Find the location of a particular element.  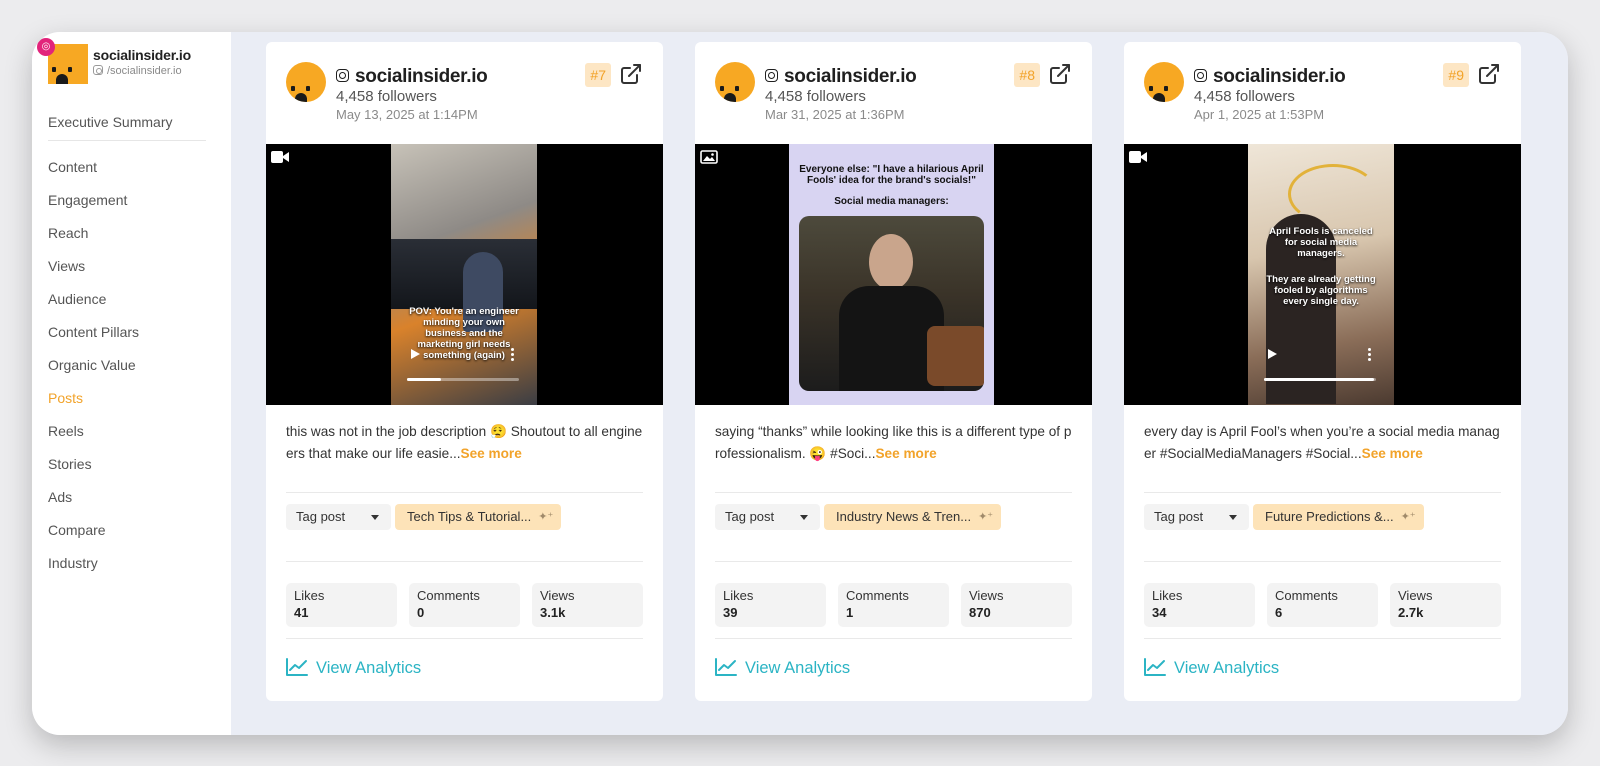

sidebar-item-reach: Reach is located at coordinates (127, 239).